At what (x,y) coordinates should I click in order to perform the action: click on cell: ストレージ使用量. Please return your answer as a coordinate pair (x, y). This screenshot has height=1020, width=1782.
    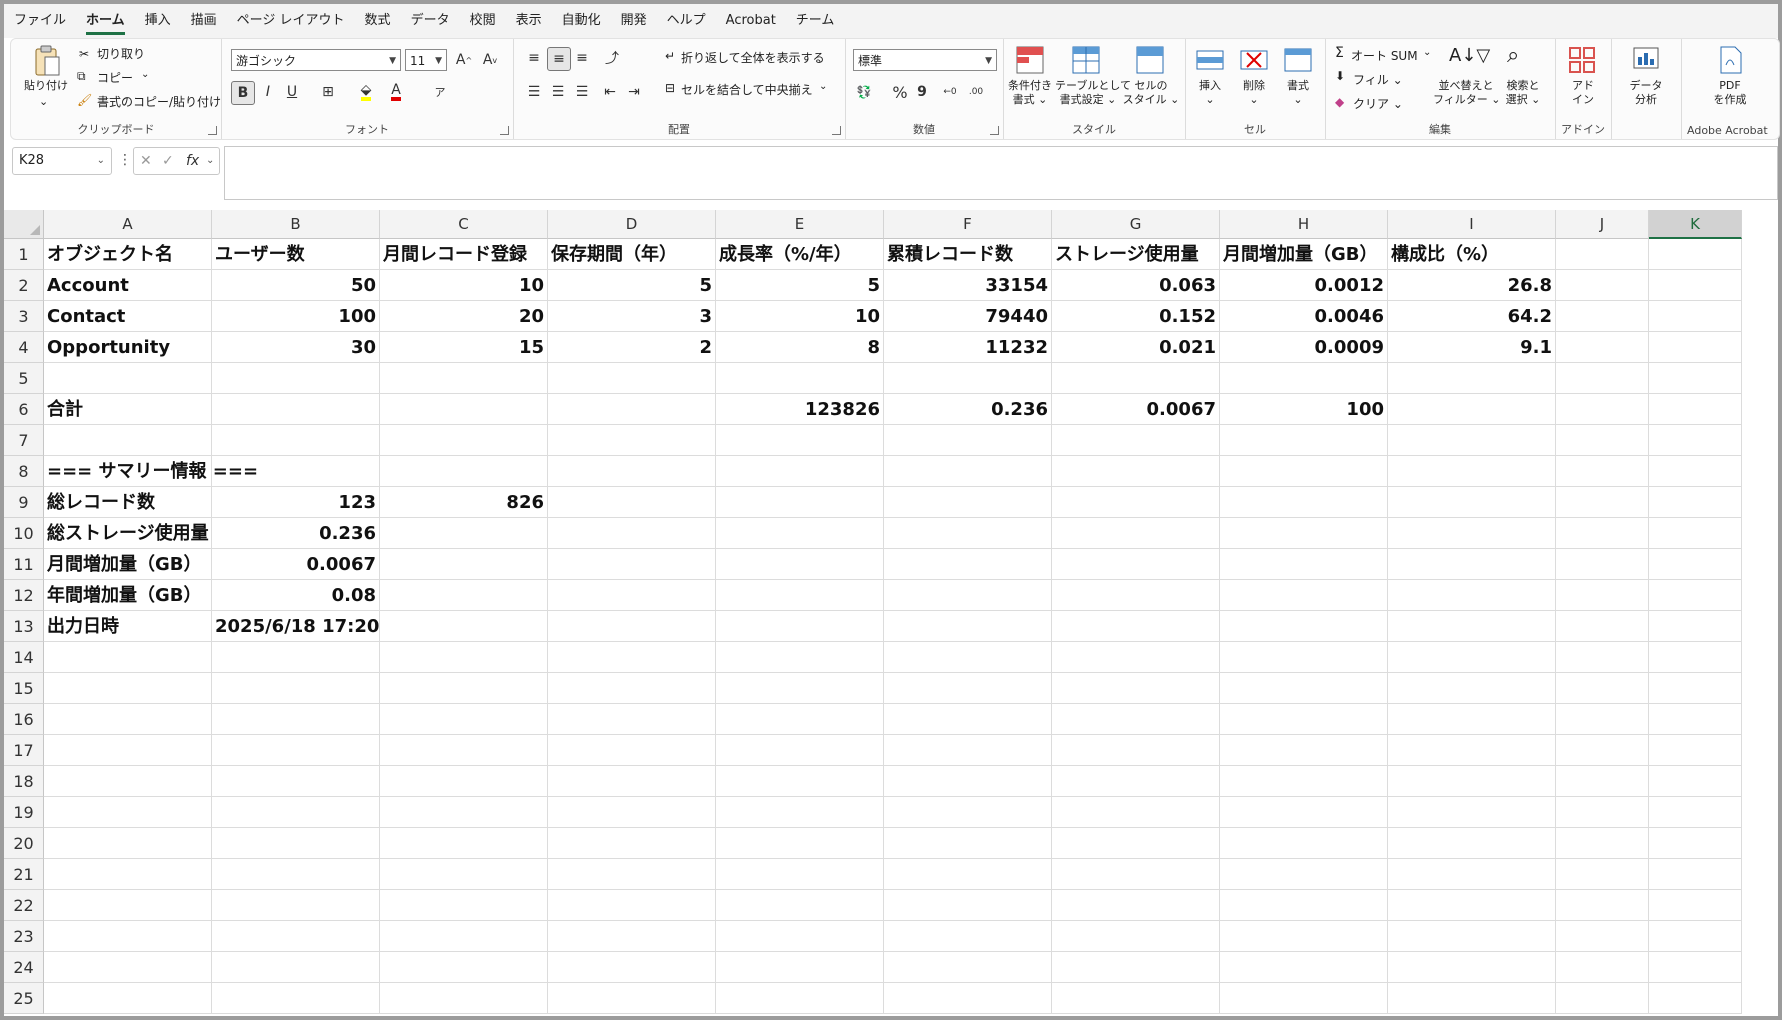
    Looking at the image, I should click on (1136, 254).